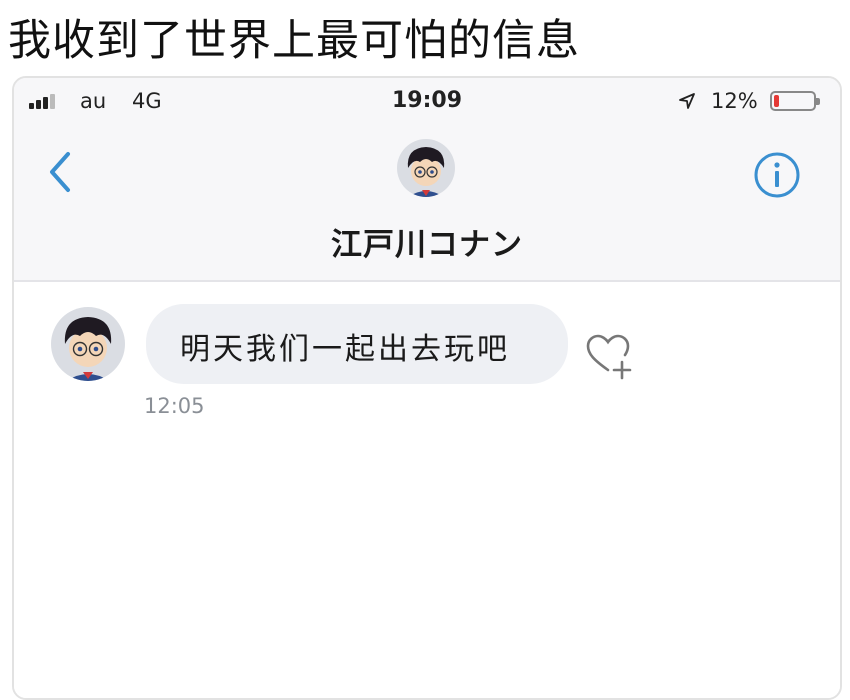  Describe the element at coordinates (426, 168) in the screenshot. I see `contact-avatar` at that location.